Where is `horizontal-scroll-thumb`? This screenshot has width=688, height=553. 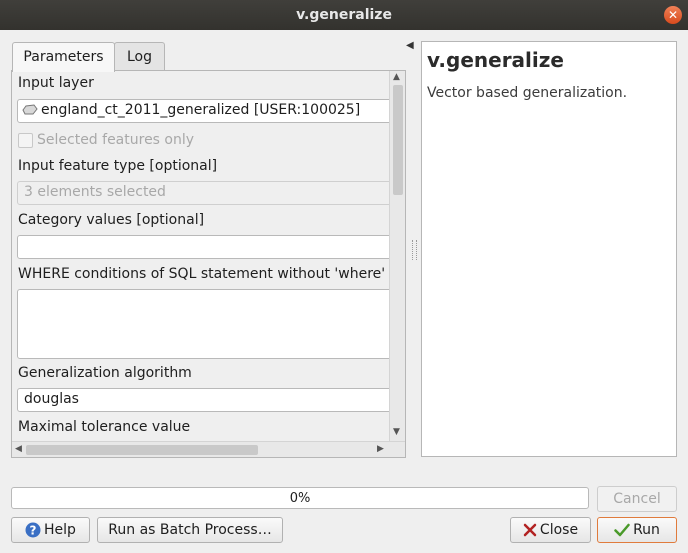 horizontal-scroll-thumb is located at coordinates (142, 450).